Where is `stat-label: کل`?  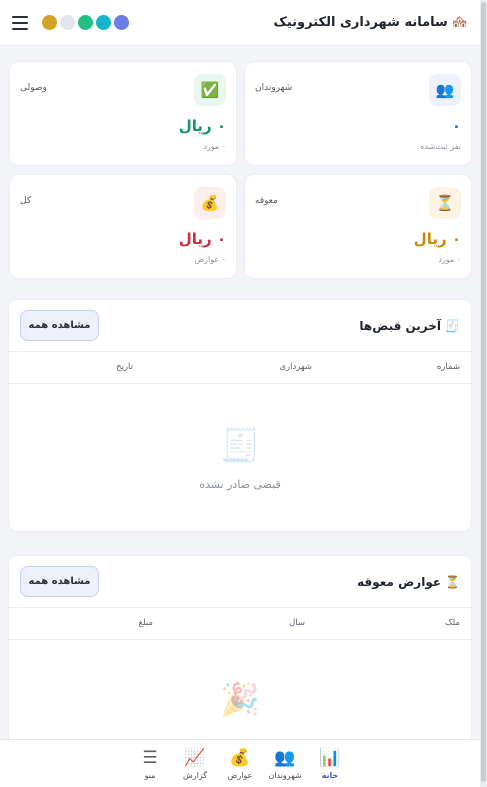
stat-label: کل is located at coordinates (26, 201).